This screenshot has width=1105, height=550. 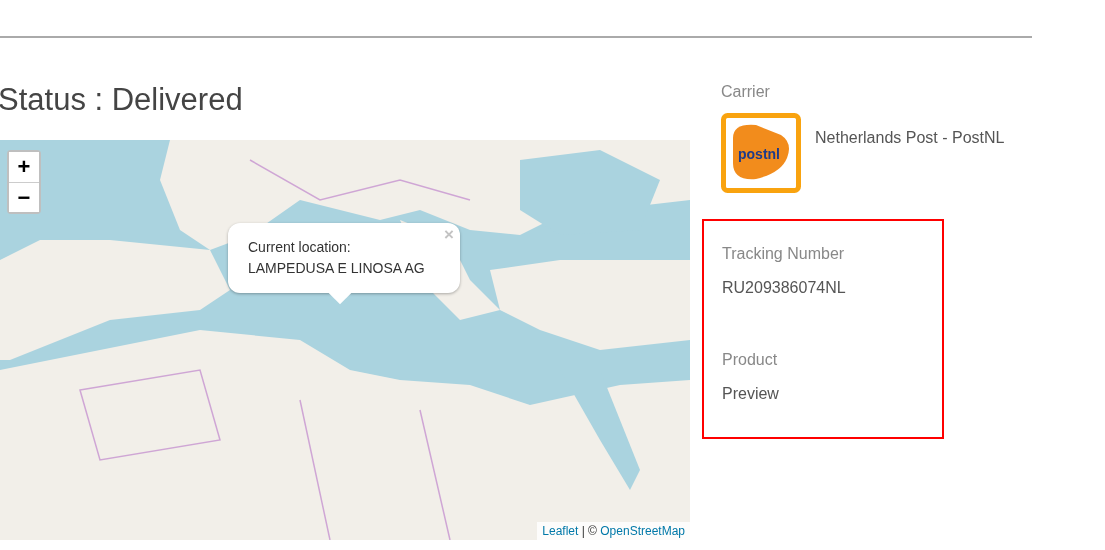 I want to click on detail-value: RU209386074NL, so click(x=784, y=288).